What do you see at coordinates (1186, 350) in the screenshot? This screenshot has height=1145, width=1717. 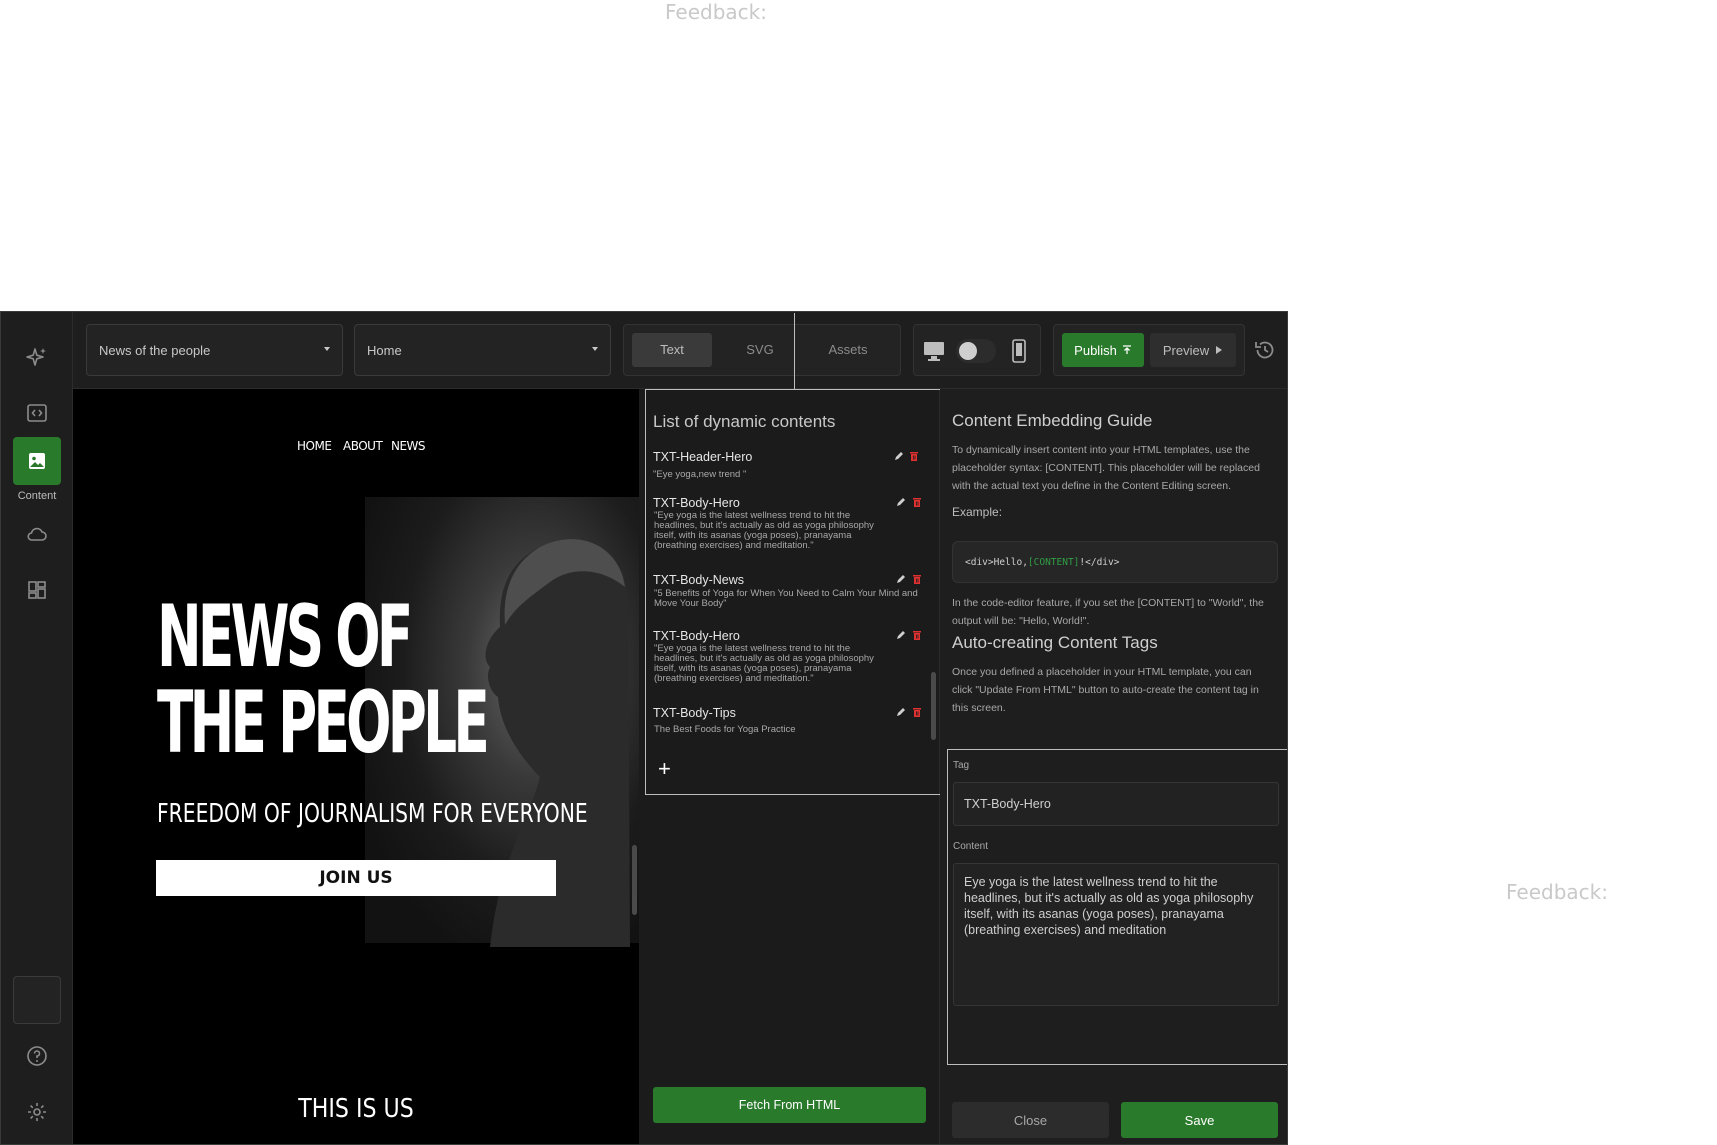 I see `preview-label: Preview` at bounding box center [1186, 350].